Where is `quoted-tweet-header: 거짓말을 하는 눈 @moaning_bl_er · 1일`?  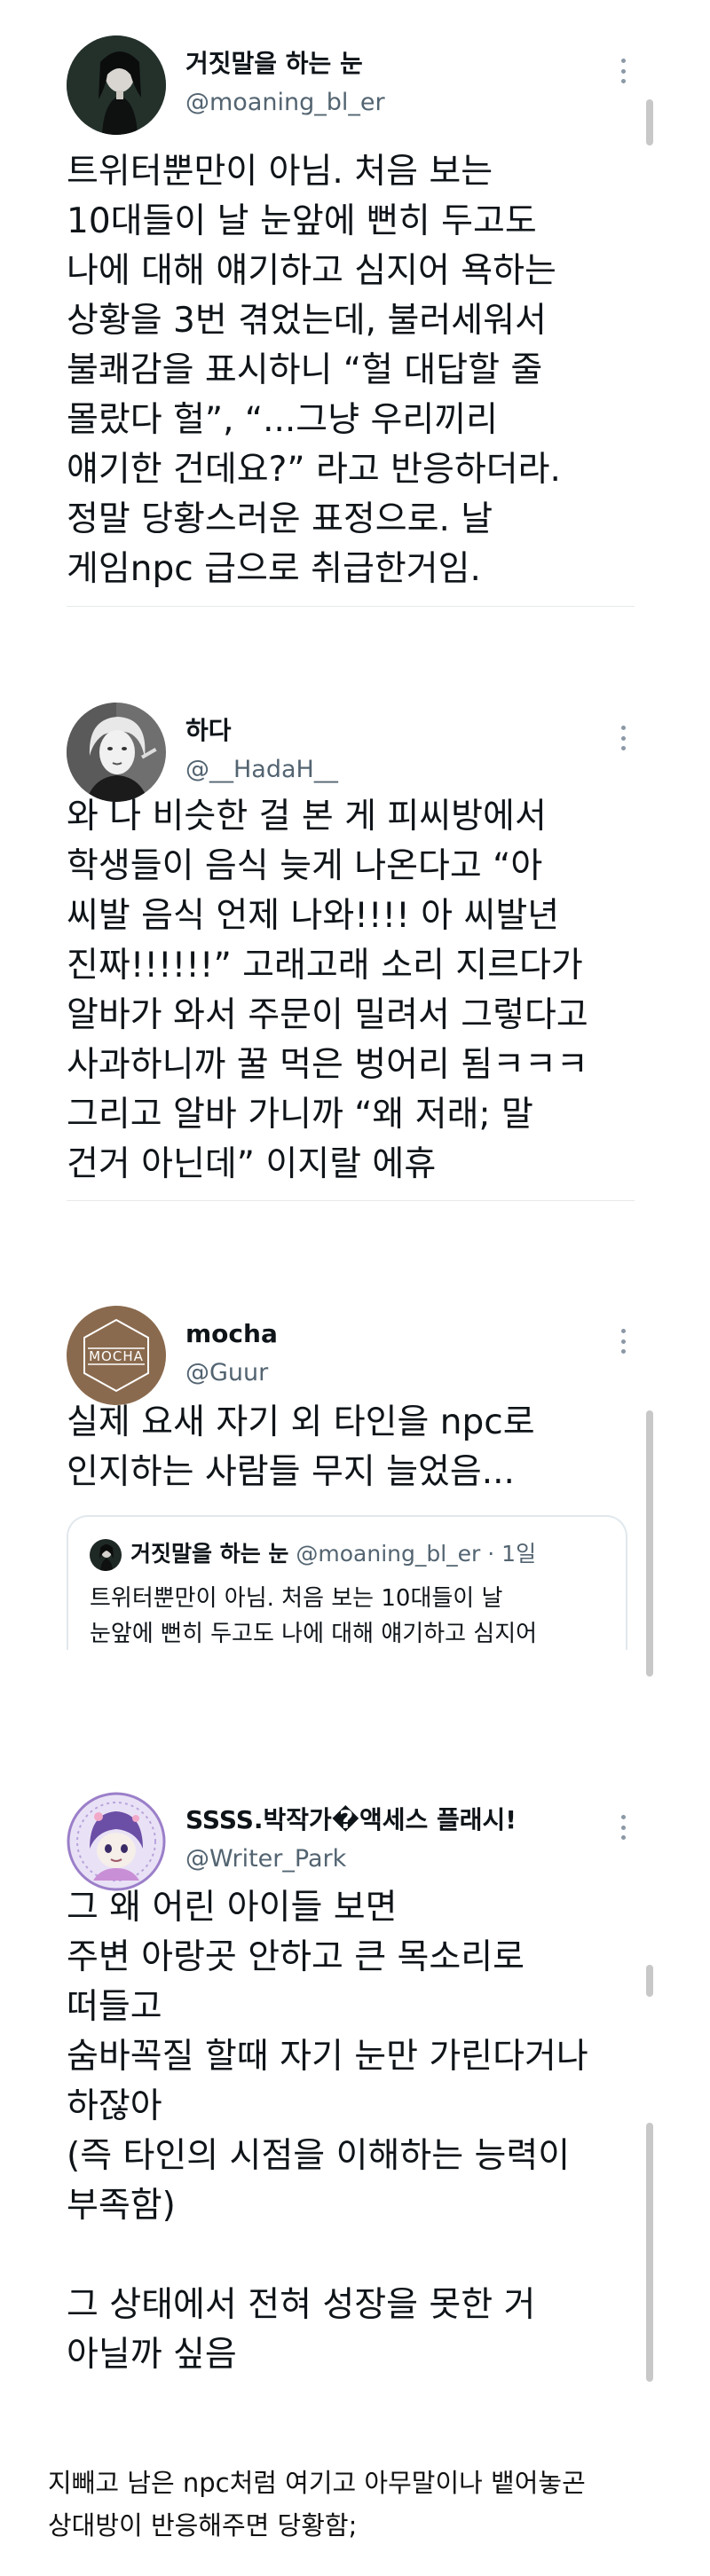
quoted-tweet-header: 거짓말을 하는 눈 @moaning_bl_er · 1일 is located at coordinates (313, 1554).